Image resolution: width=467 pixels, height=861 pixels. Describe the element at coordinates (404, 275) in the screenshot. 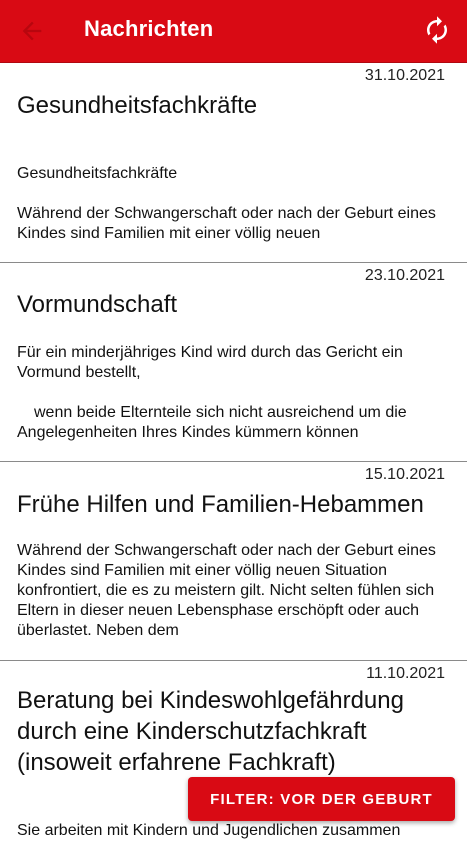

I see `message-date: 23.10.2021` at that location.